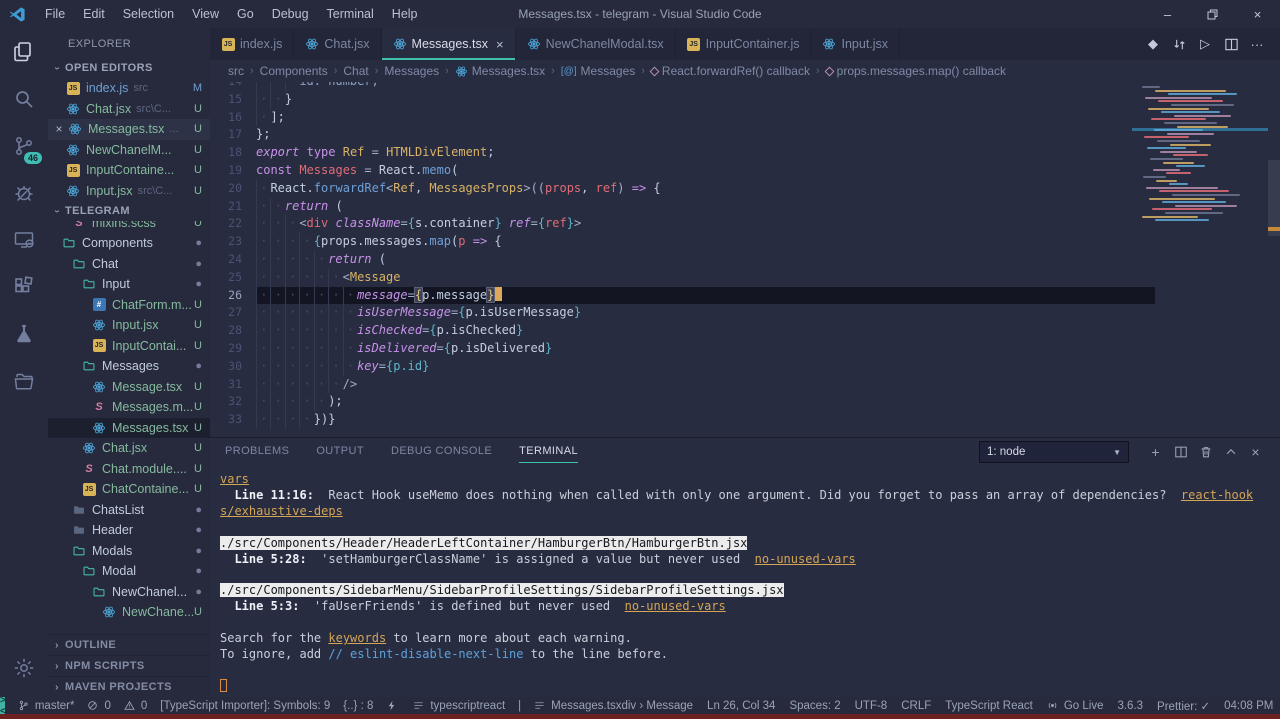 This screenshot has width=1280, height=719. What do you see at coordinates (205, 14) in the screenshot?
I see `menu-view: View` at bounding box center [205, 14].